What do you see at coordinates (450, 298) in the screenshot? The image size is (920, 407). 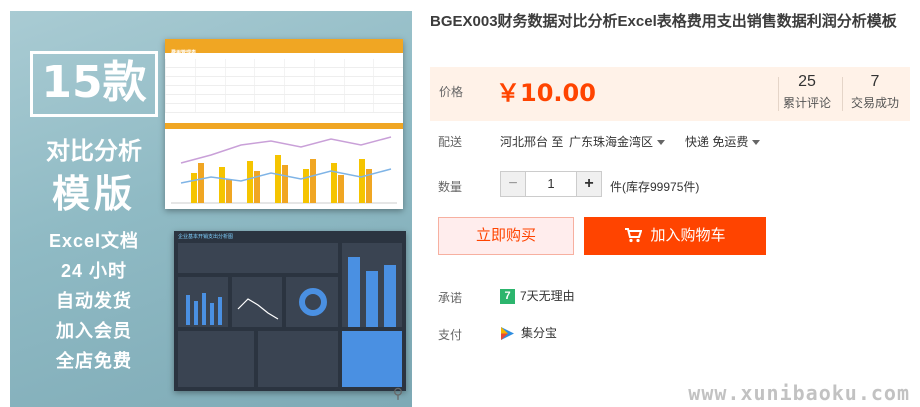 I see `promise-label: 承诺` at bounding box center [450, 298].